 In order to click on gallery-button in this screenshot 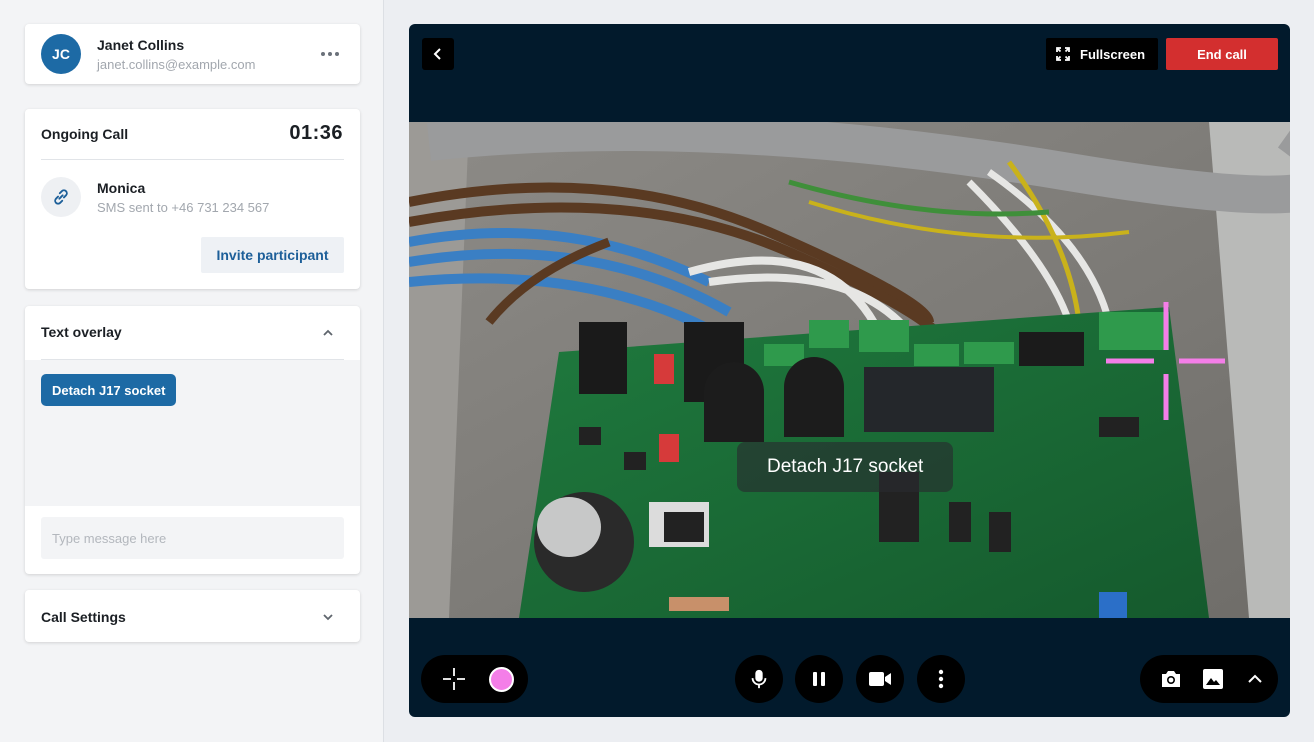, I will do `click(1213, 679)`.